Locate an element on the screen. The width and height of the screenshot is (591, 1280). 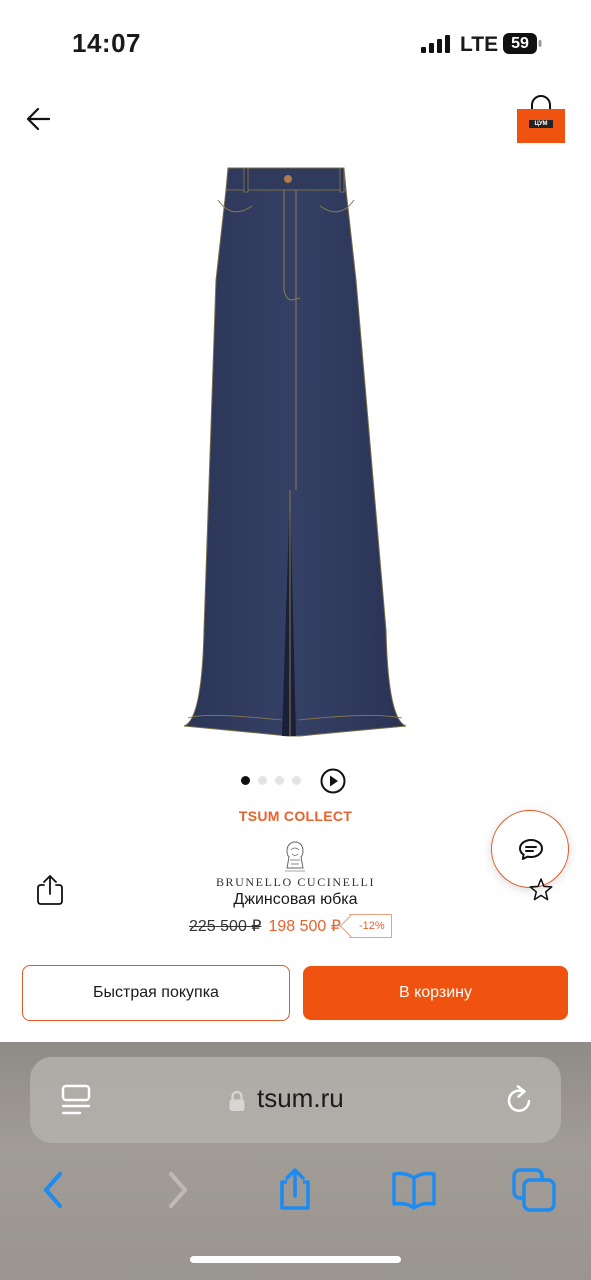
reload-icon is located at coordinates (520, 1100).